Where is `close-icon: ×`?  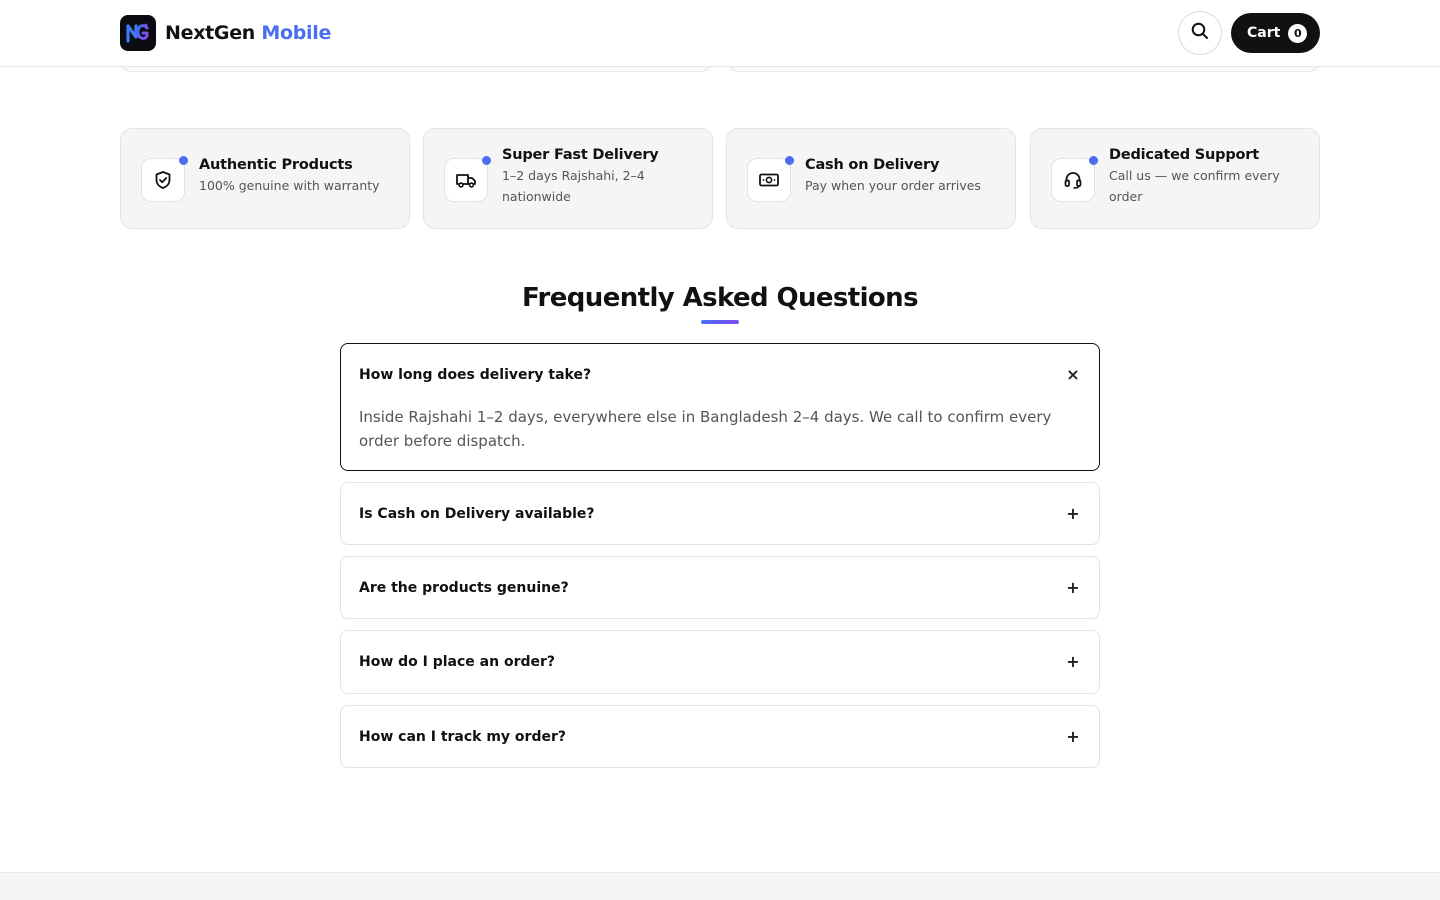
close-icon: × is located at coordinates (1073, 374).